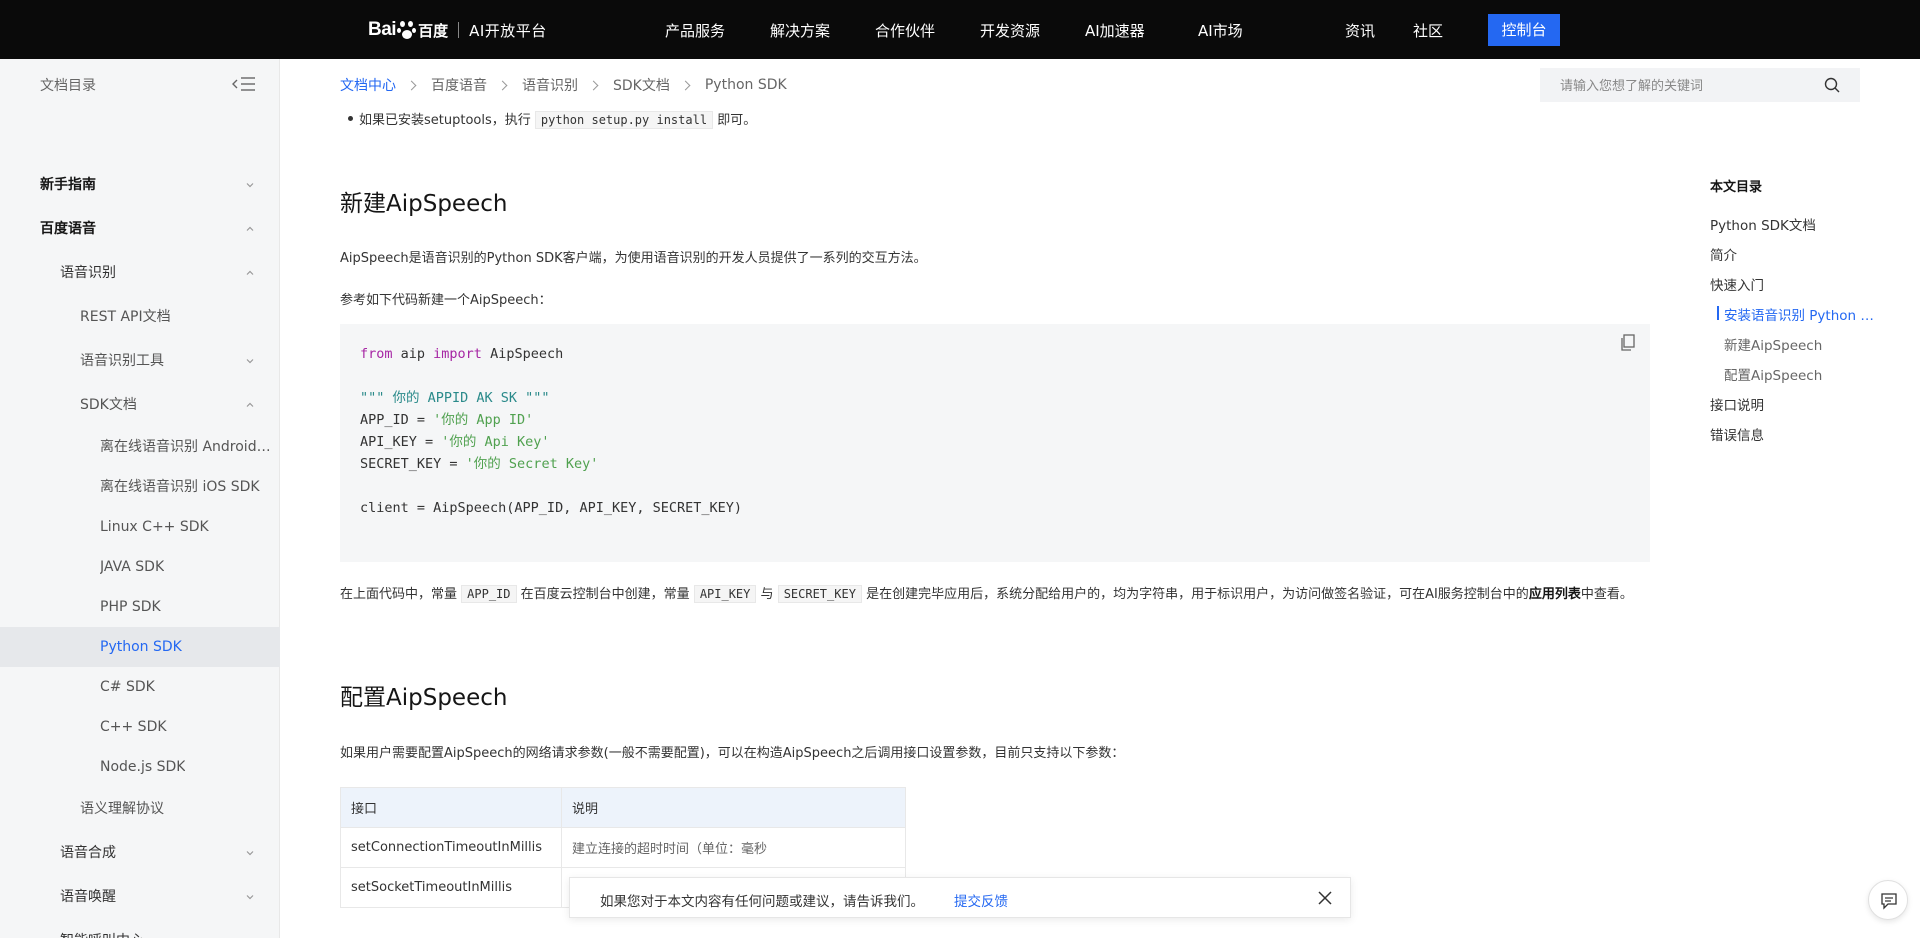 This screenshot has width=1920, height=938. Describe the element at coordinates (125, 317) in the screenshot. I see `sidebar-item-label: REST API文档` at that location.